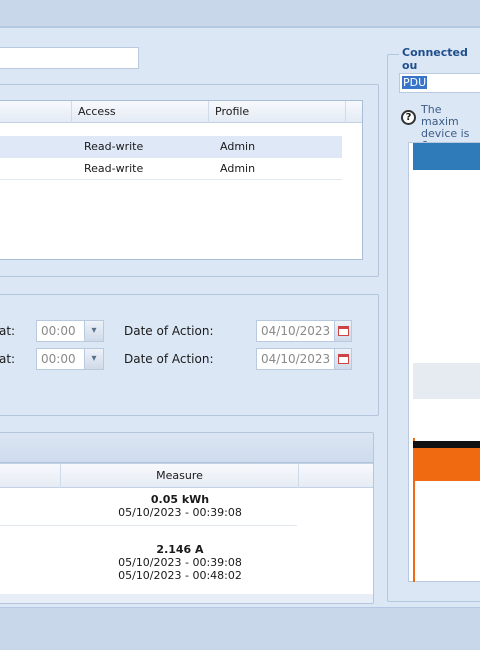  What do you see at coordinates (446, 381) in the screenshot?
I see `device-list-row` at bounding box center [446, 381].